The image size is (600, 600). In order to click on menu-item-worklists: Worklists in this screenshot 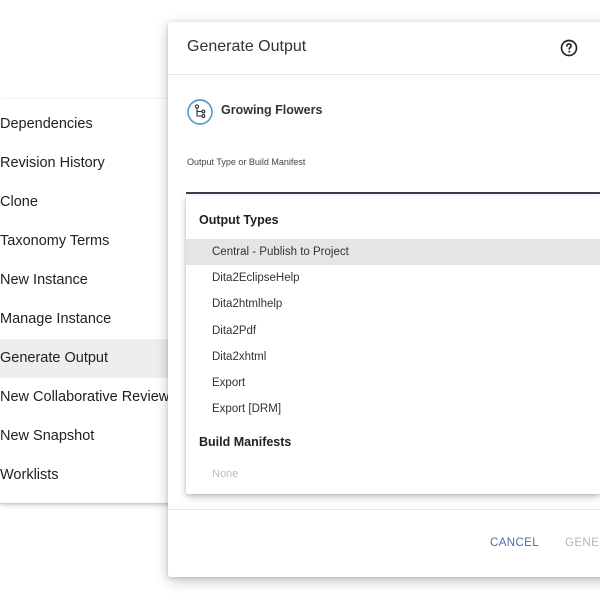, I will do `click(89, 475)`.